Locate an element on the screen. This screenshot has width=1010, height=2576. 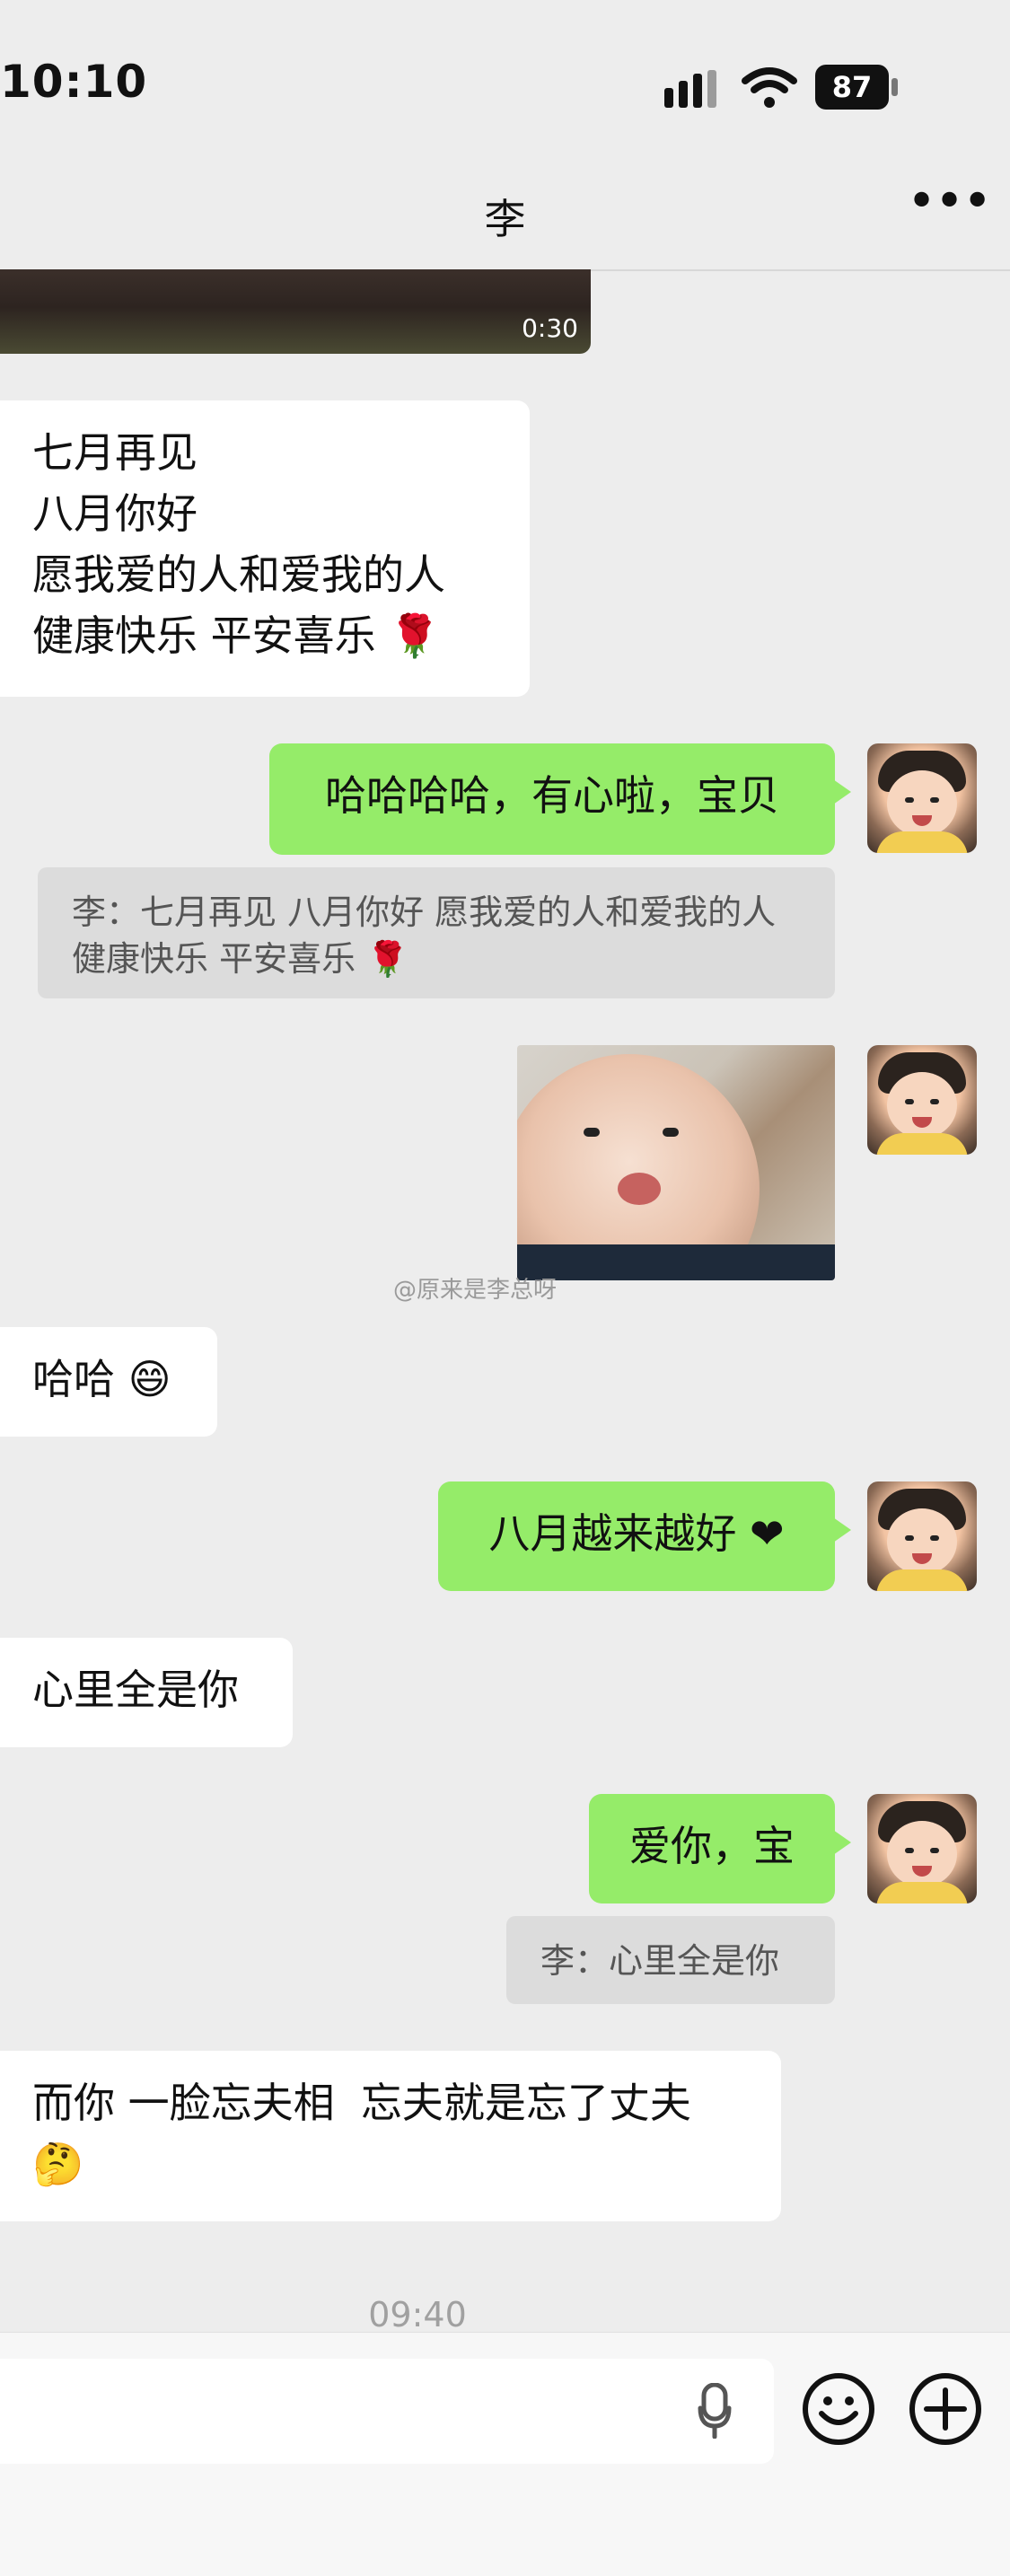
message-bubble-right: 八月越来越好 ❤ is located at coordinates (645, 1536).